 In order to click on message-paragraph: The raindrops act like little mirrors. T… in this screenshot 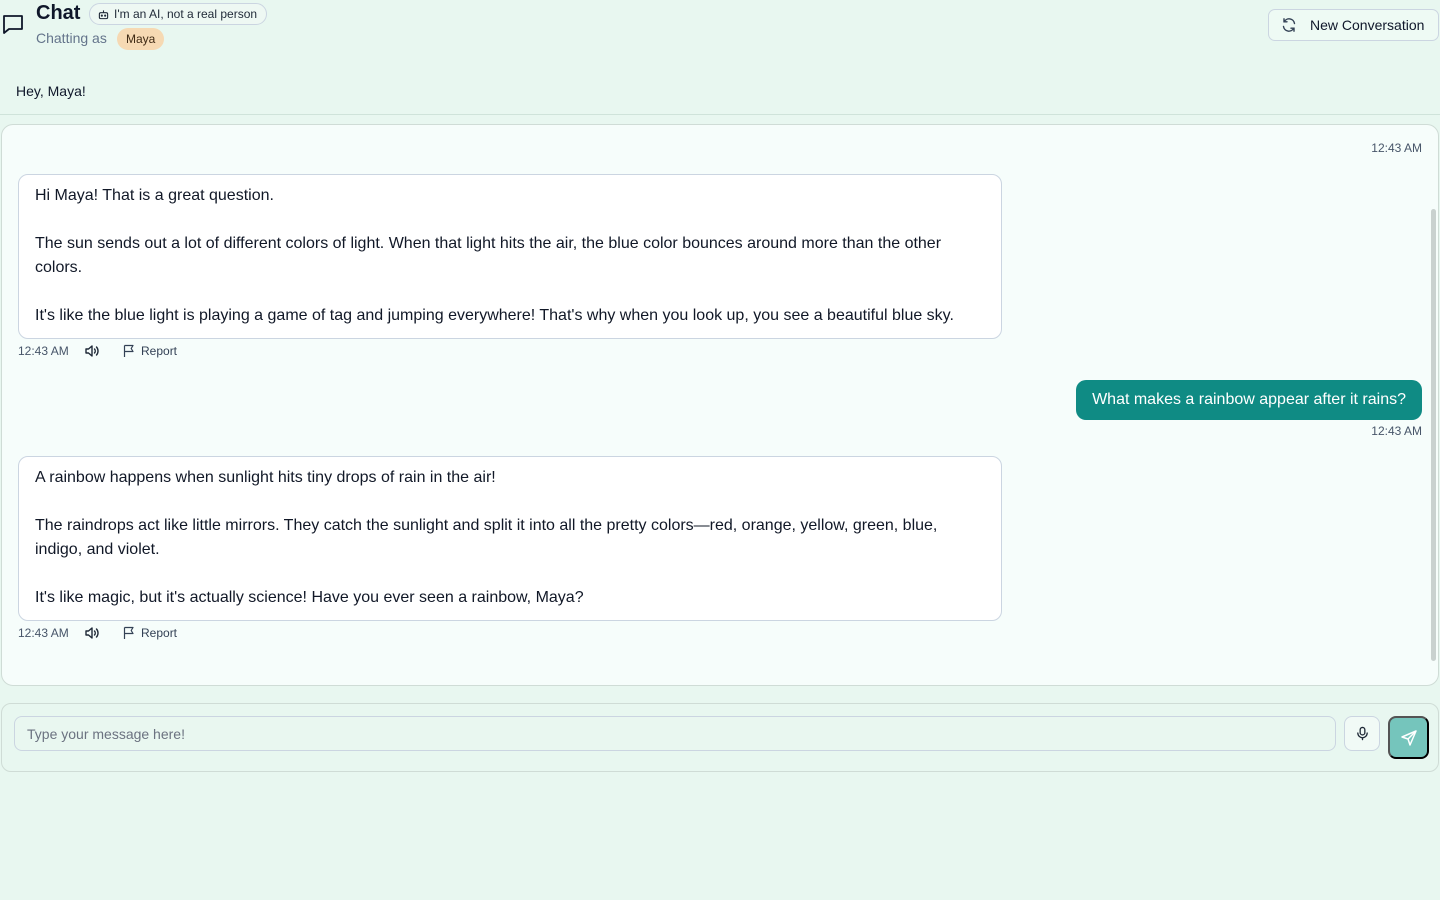, I will do `click(486, 537)`.